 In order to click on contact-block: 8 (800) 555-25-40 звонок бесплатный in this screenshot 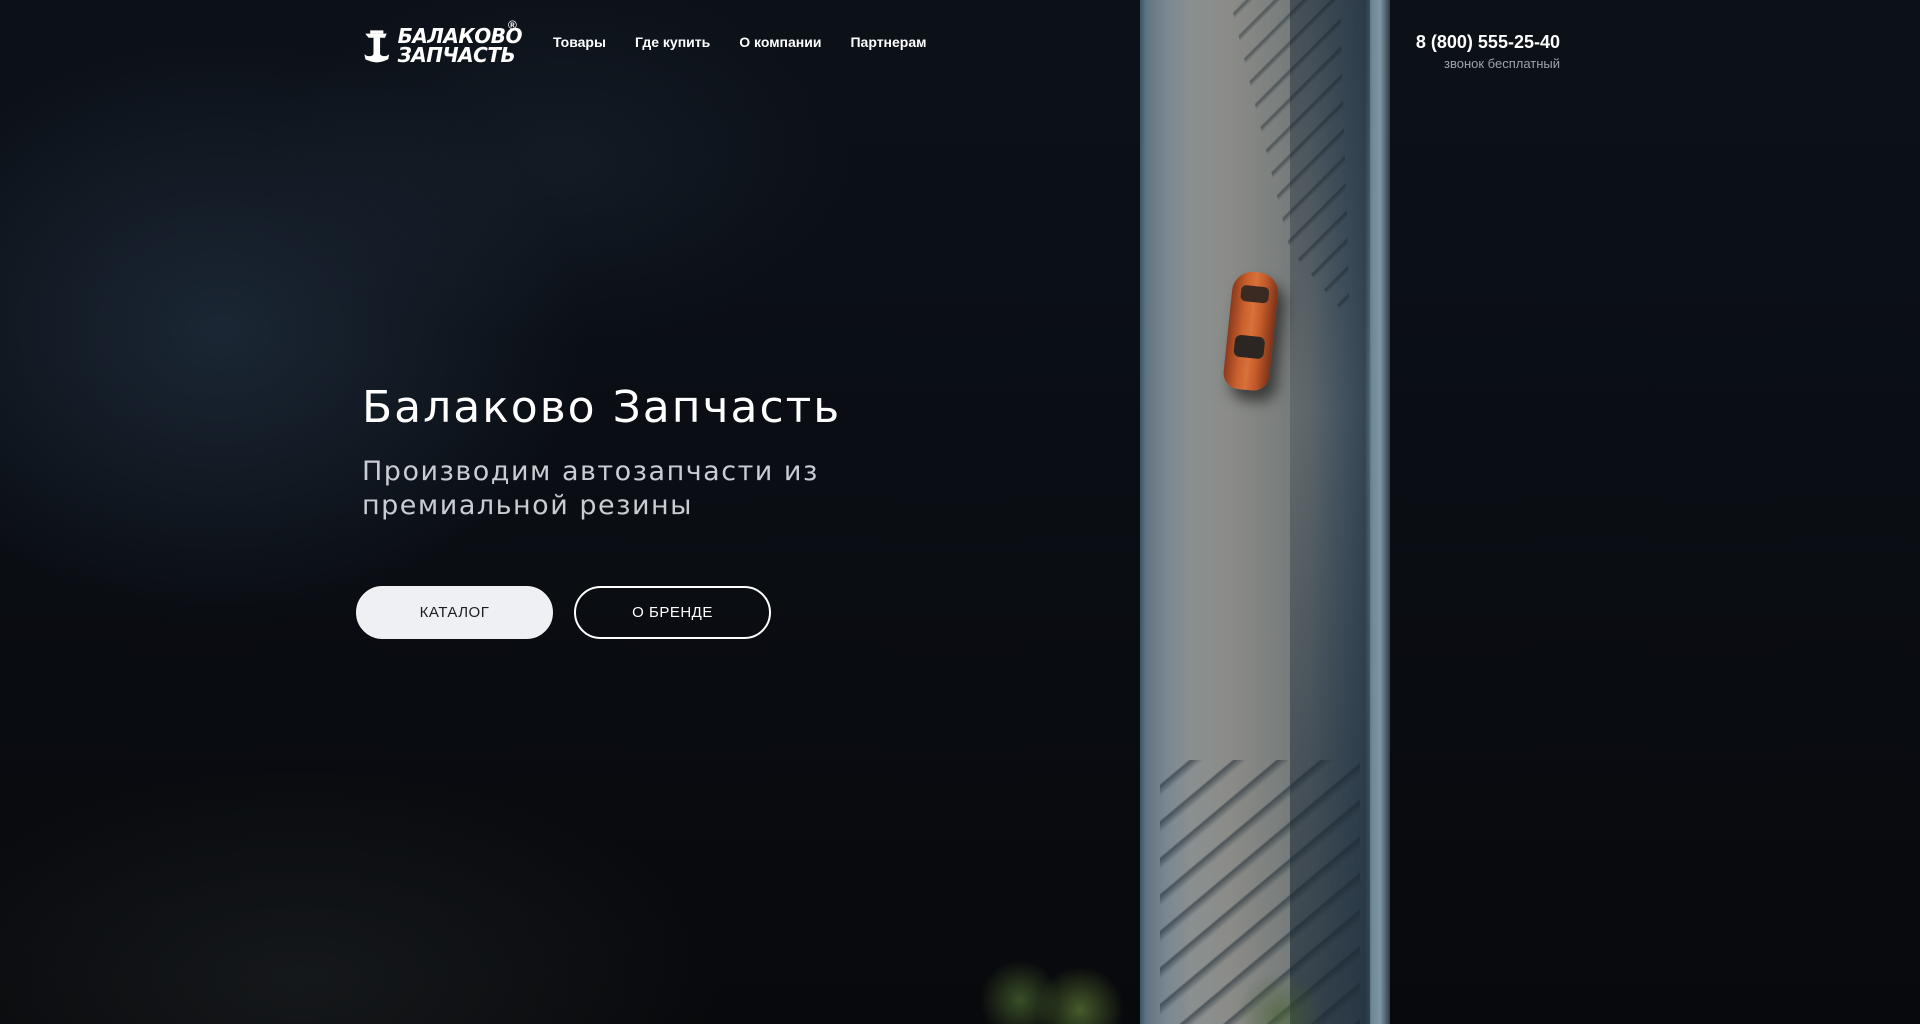, I will do `click(1488, 51)`.